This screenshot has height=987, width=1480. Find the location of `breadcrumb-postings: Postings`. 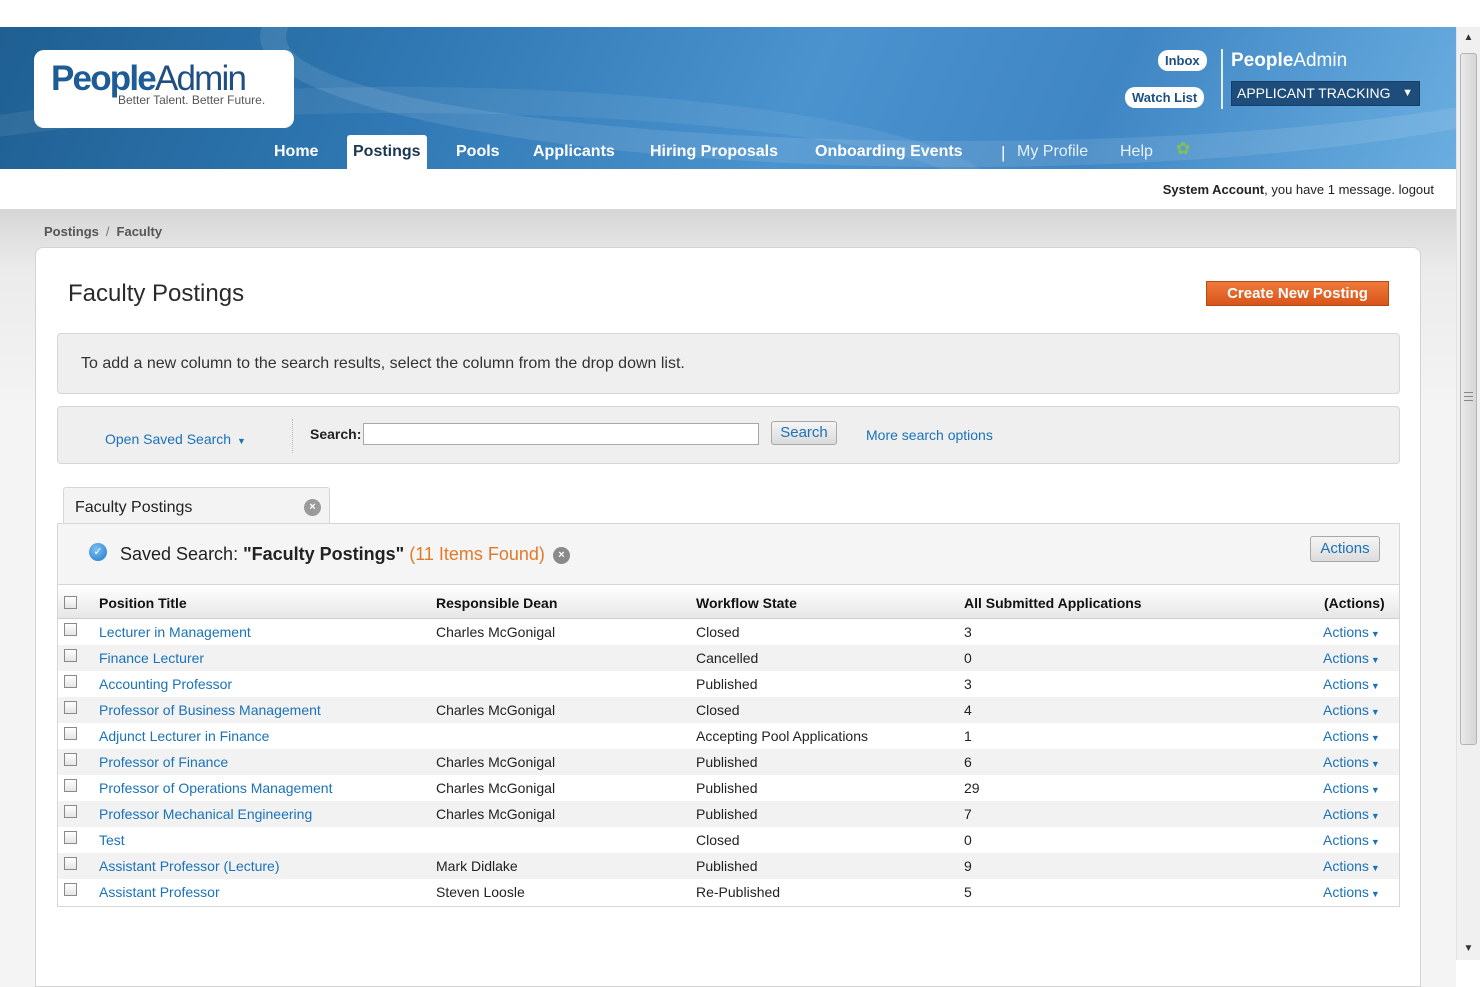

breadcrumb-postings: Postings is located at coordinates (71, 231).